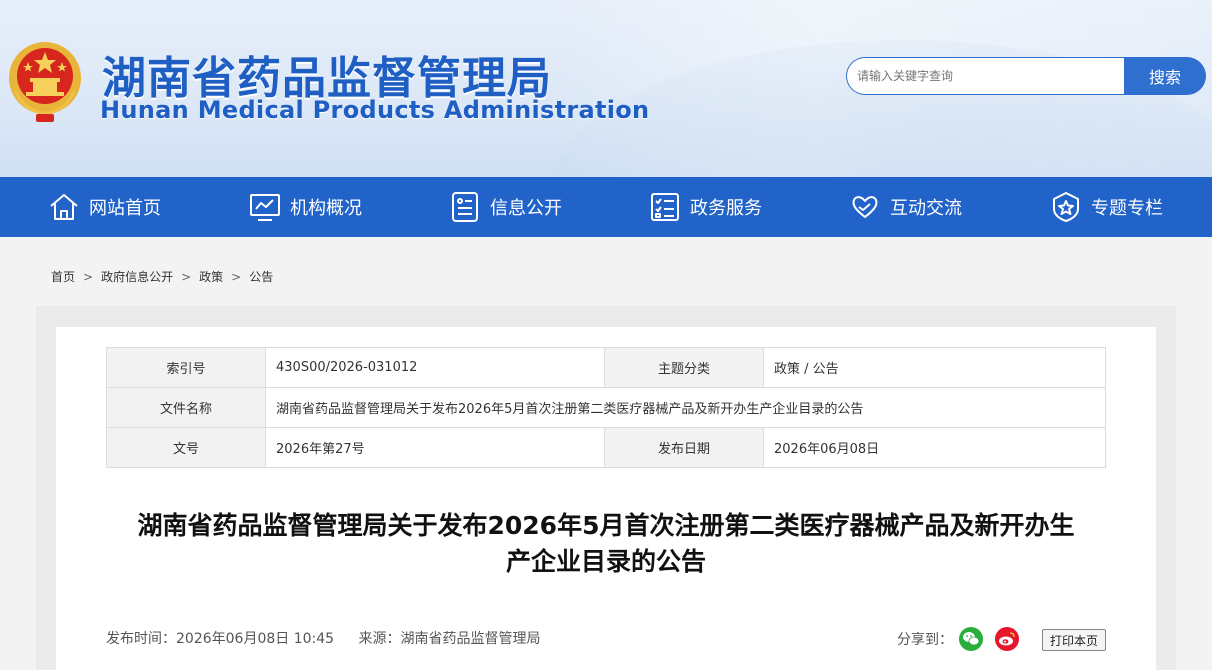 The width and height of the screenshot is (1212, 670). I want to click on meta-value-topic: 政策 / 公告, so click(934, 367).